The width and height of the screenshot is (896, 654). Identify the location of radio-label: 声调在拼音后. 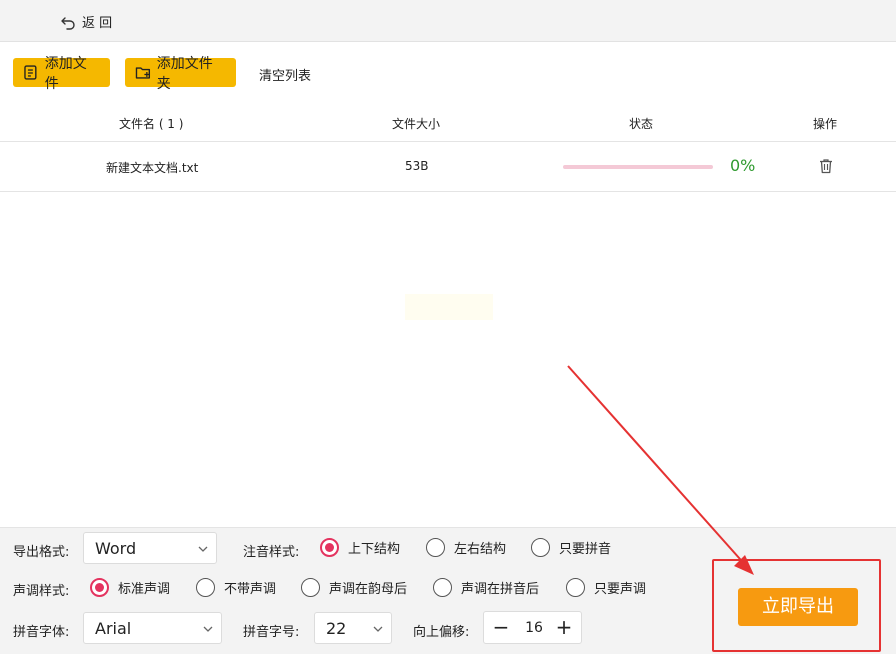
(500, 589).